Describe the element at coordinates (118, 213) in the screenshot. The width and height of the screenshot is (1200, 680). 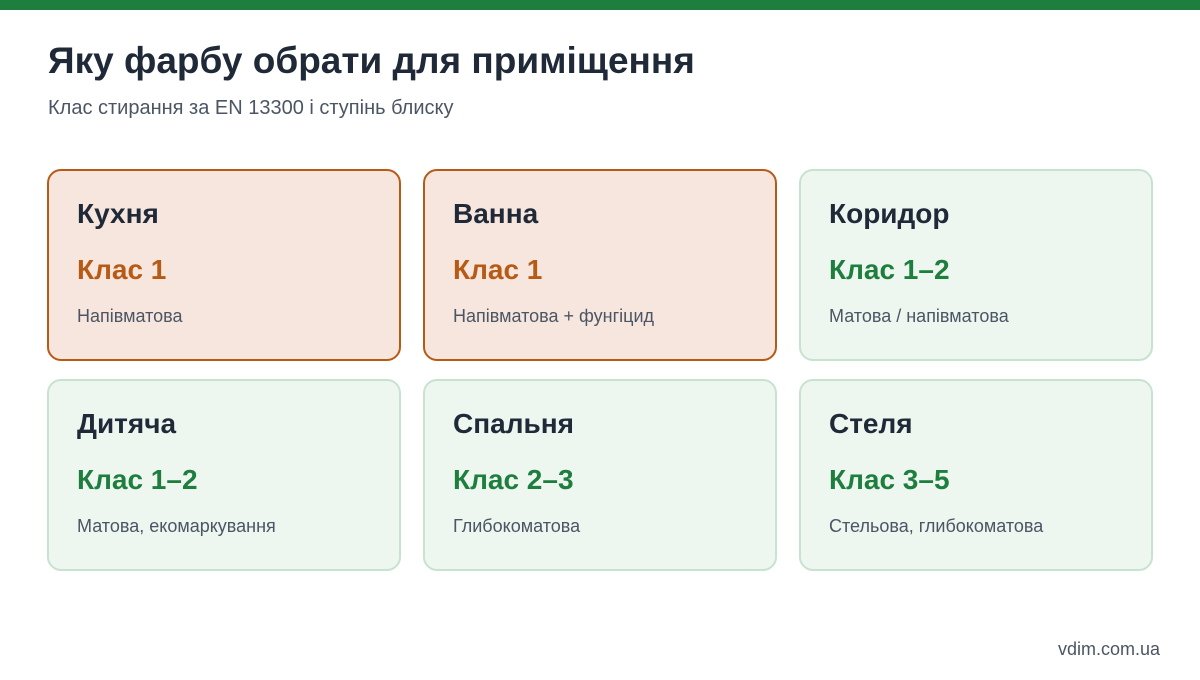
I see `room-name: Кухня` at that location.